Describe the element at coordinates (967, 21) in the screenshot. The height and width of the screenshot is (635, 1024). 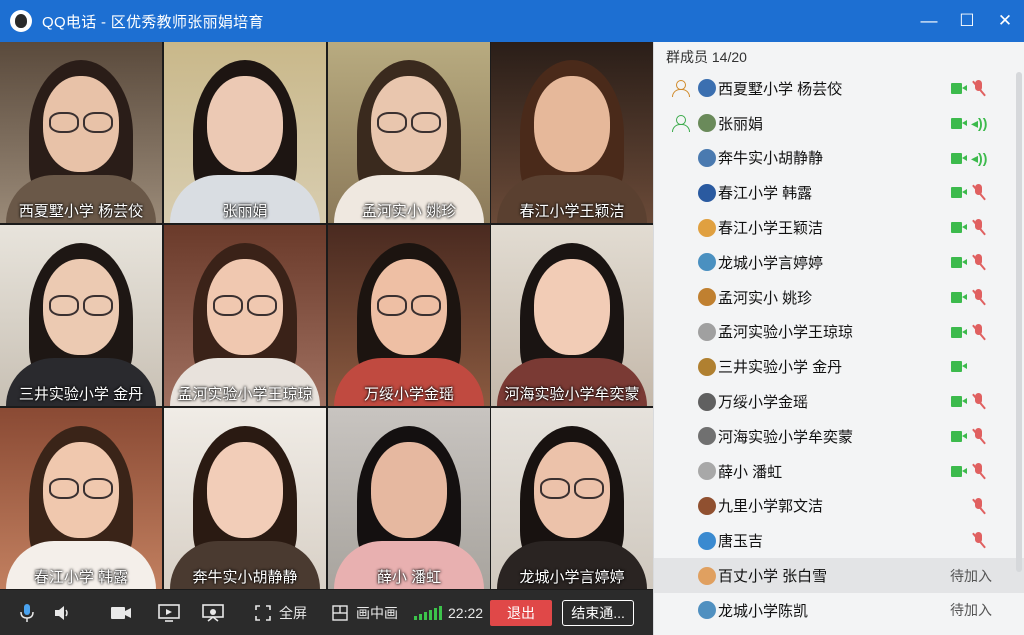
I see `maximize-button: ☐` at that location.